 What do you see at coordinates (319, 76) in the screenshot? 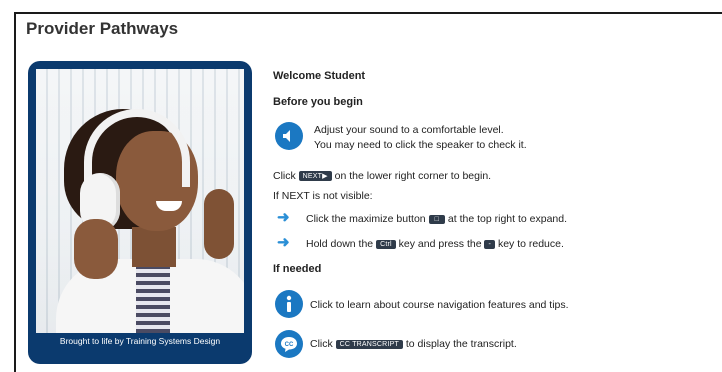
I see `welcome-heading: Welcome Student` at bounding box center [319, 76].